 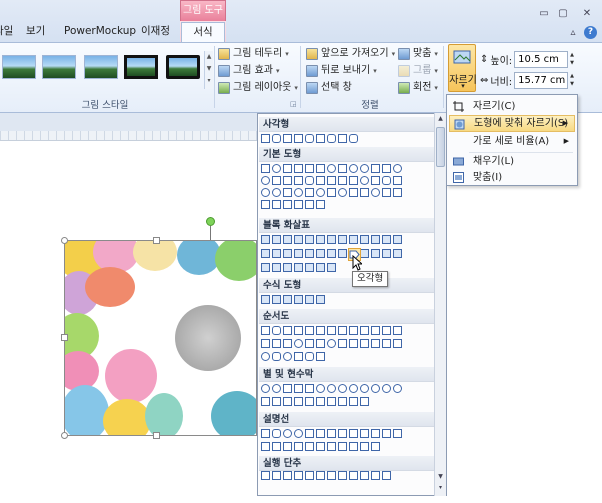 What do you see at coordinates (6, 31) in the screenshot?
I see `tab-file: 파일` at bounding box center [6, 31].